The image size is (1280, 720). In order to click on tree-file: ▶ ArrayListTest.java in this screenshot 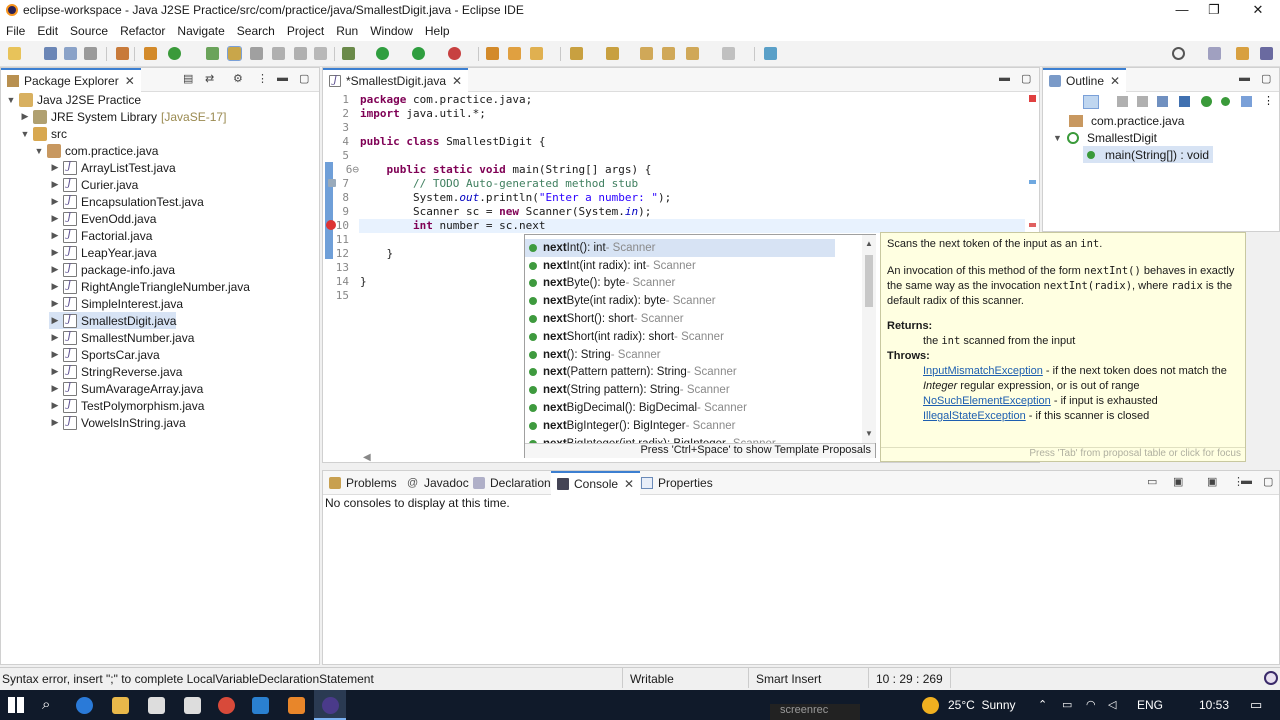, I will do `click(112, 167)`.